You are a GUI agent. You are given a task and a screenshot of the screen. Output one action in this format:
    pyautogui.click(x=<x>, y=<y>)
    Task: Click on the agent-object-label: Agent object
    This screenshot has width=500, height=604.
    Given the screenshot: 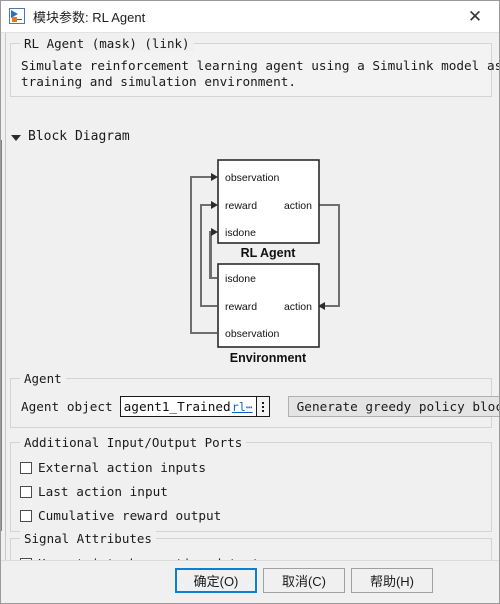 What is the action you would take?
    pyautogui.click(x=67, y=406)
    